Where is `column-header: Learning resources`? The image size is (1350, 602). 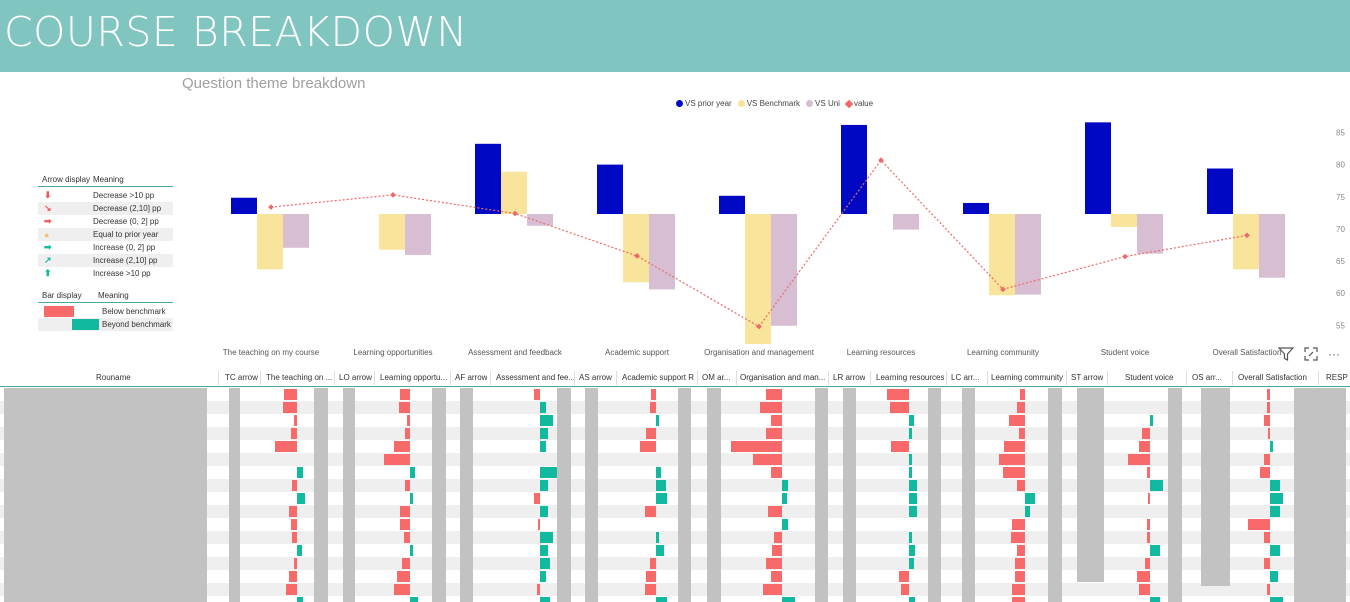 column-header: Learning resources is located at coordinates (910, 377).